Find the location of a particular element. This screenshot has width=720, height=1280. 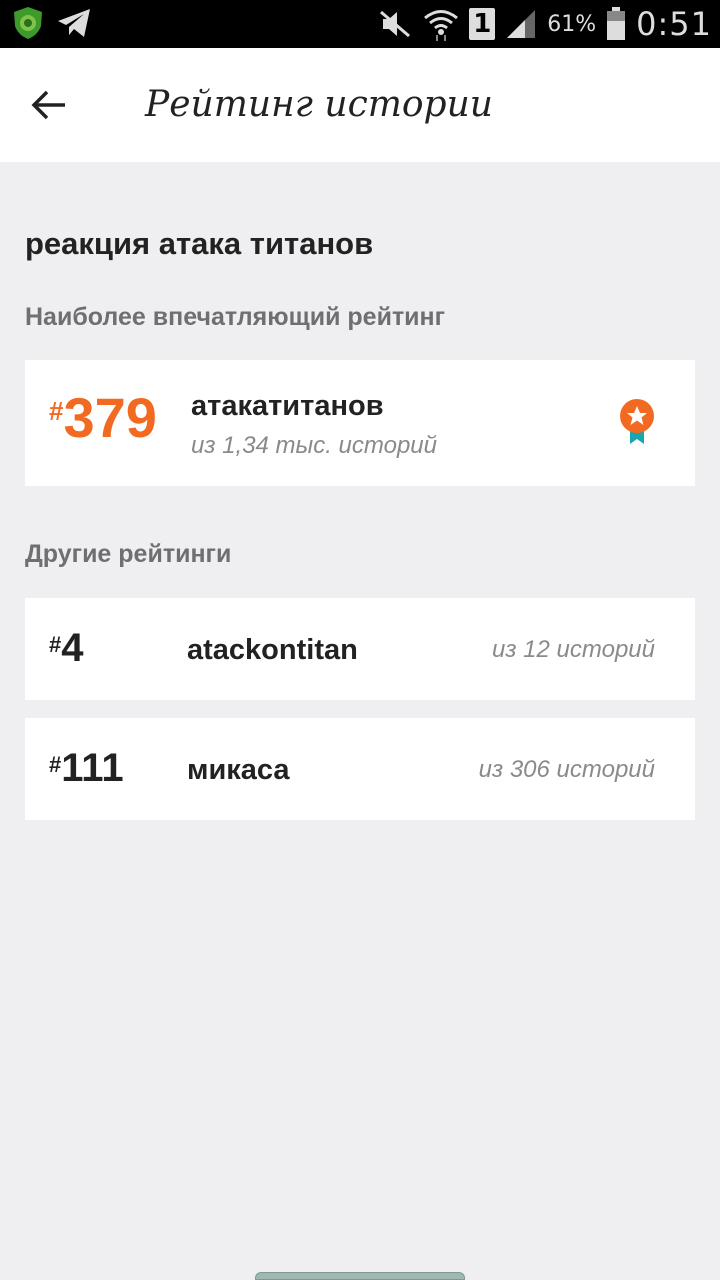

wifi-icon is located at coordinates (441, 25).